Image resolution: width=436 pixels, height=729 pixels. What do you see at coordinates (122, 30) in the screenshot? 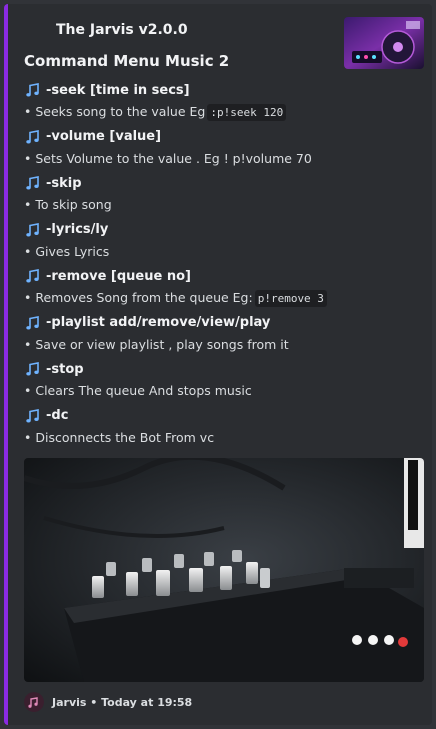
I see `embed-author: The Jarvis v2.0.0` at bounding box center [122, 30].